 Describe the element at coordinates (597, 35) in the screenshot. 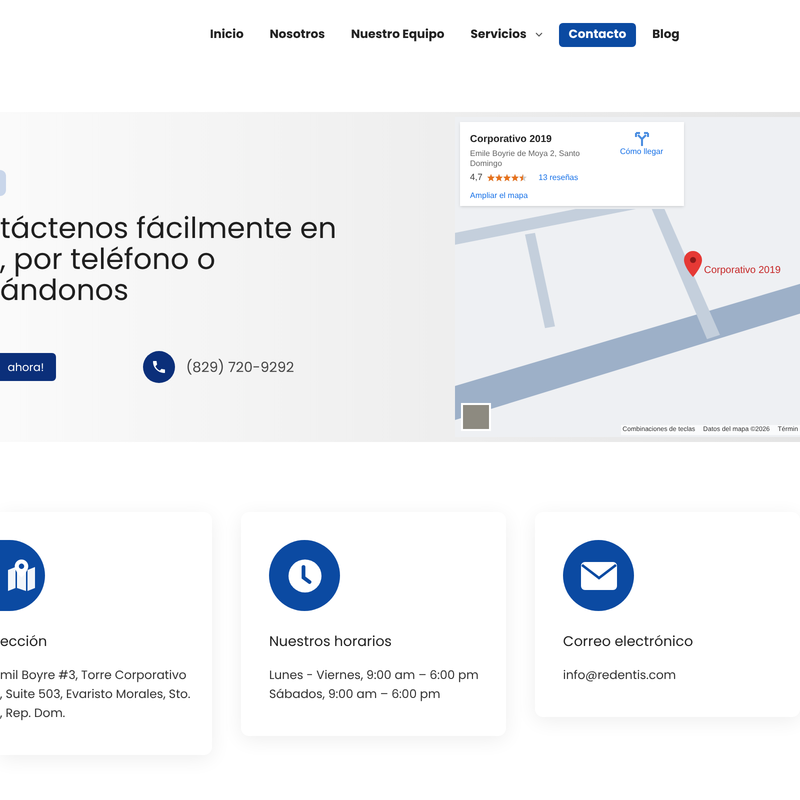

I see `nav-link: Contacto` at that location.